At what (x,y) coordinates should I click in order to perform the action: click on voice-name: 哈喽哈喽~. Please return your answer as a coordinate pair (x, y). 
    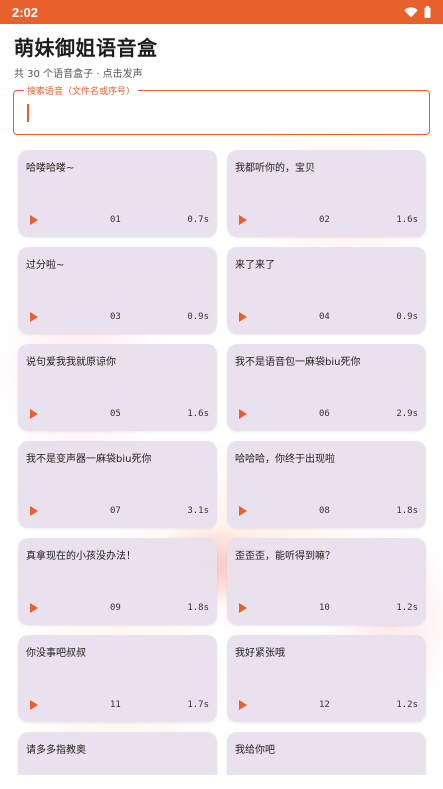
    Looking at the image, I should click on (50, 168).